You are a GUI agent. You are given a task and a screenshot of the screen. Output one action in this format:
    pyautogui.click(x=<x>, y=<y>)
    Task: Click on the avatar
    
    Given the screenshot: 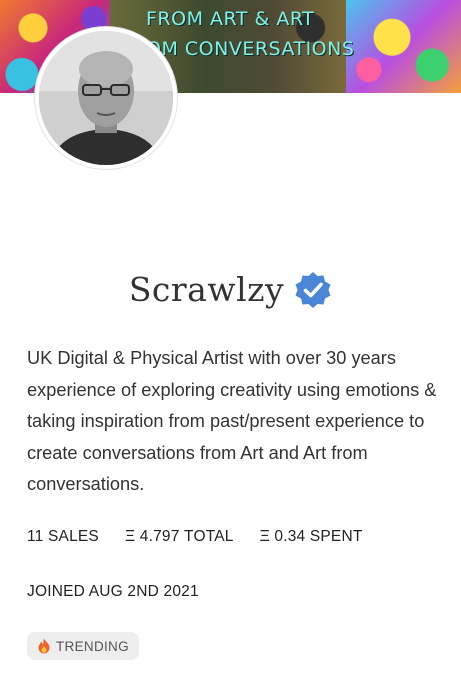 What is the action you would take?
    pyautogui.click(x=106, y=98)
    